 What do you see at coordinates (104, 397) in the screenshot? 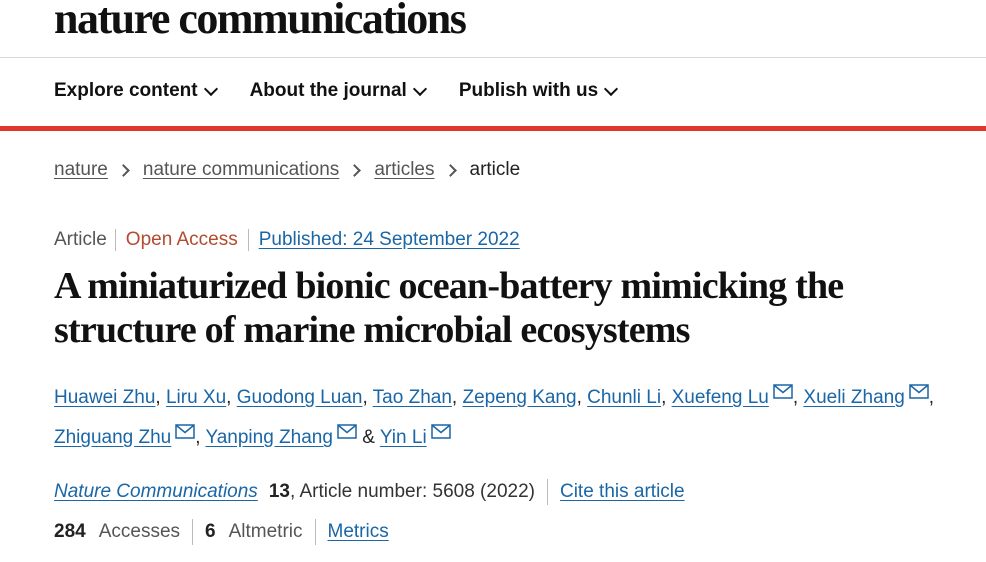
I see `author-link: Huawei Zhu` at bounding box center [104, 397].